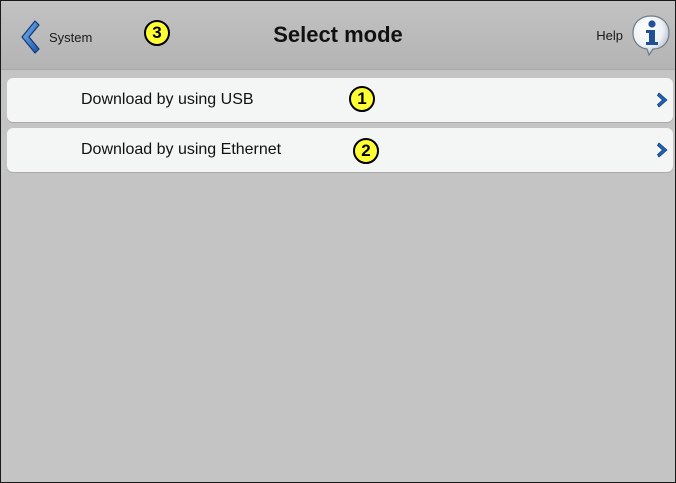 Image resolution: width=676 pixels, height=483 pixels. I want to click on callout-marker-3: 3, so click(157, 33).